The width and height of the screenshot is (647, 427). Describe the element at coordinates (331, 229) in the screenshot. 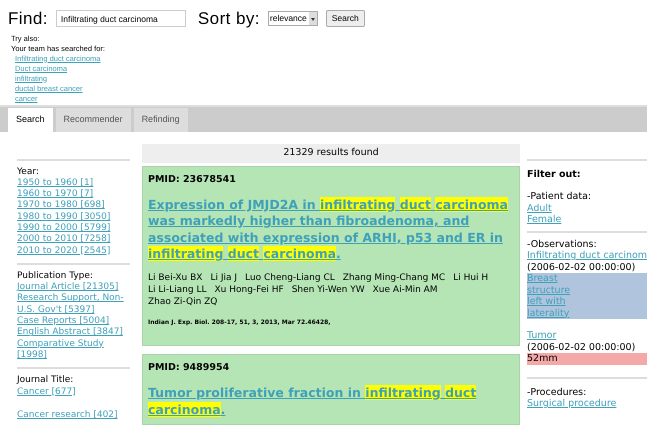

I see `article-title-link: Expression of JMJD2A in infiltrating duct carcinoma was markedly higher than fibroadenoma, and associated with expression of ARHI, p53 and ER in infiltrating duct carcinoma.` at that location.